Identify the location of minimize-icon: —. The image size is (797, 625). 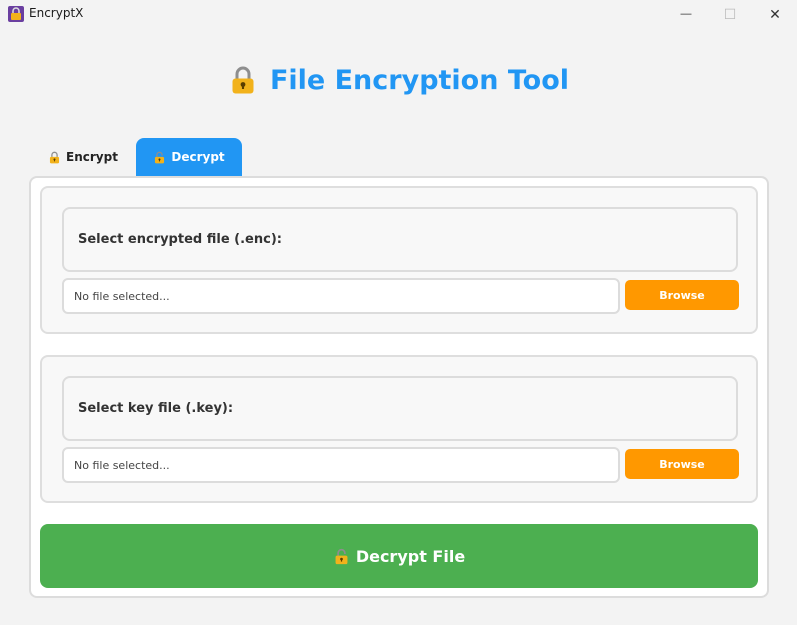
(686, 14).